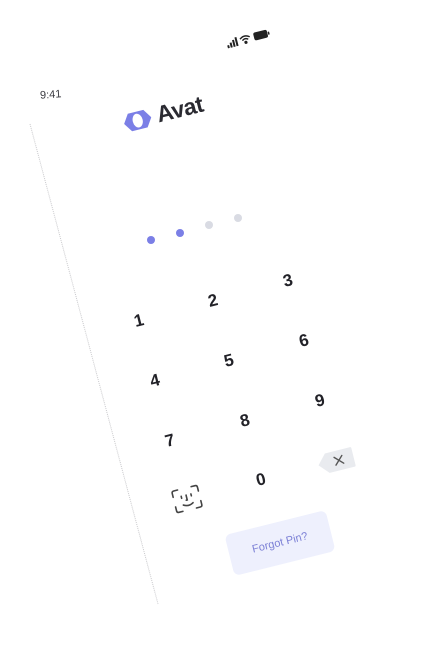 The width and height of the screenshot is (443, 658). Describe the element at coordinates (229, 360) in the screenshot. I see `key-5: 5` at that location.